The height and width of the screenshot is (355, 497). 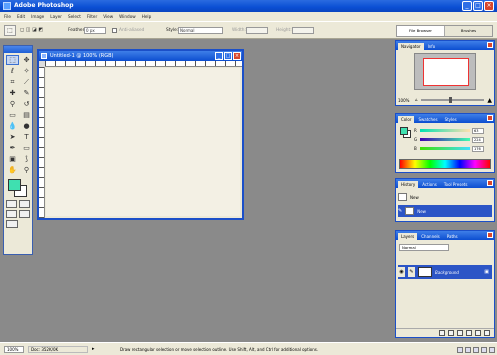 I want to click on navigator-zoom-value: 100%, so click(x=405, y=100).